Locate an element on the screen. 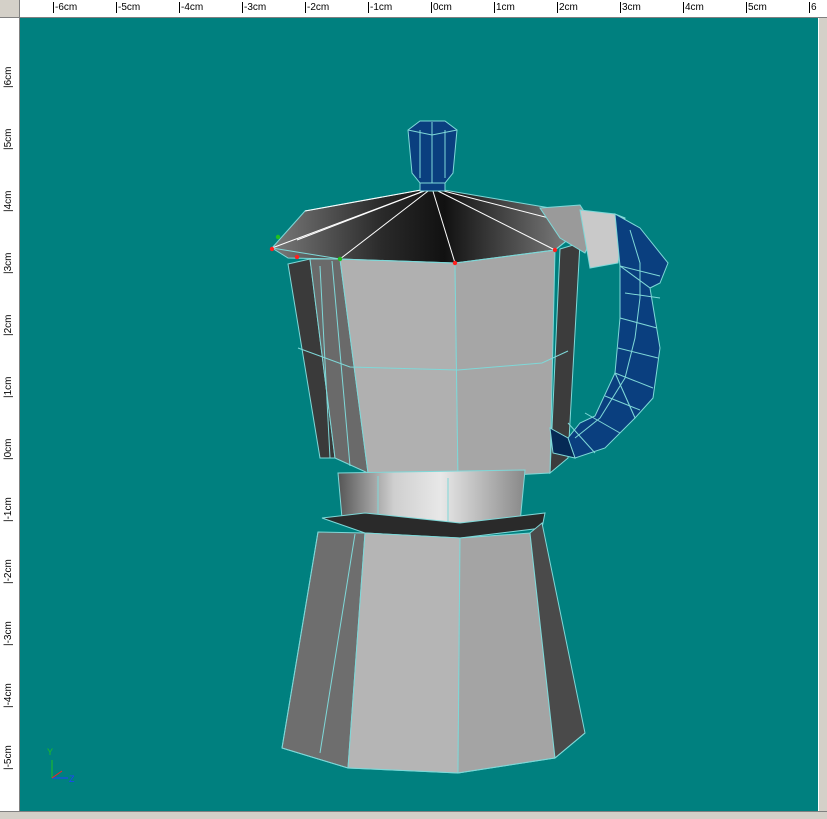 This screenshot has width=827, height=819. ruler-tick-label: -3cm is located at coordinates (254, 7).